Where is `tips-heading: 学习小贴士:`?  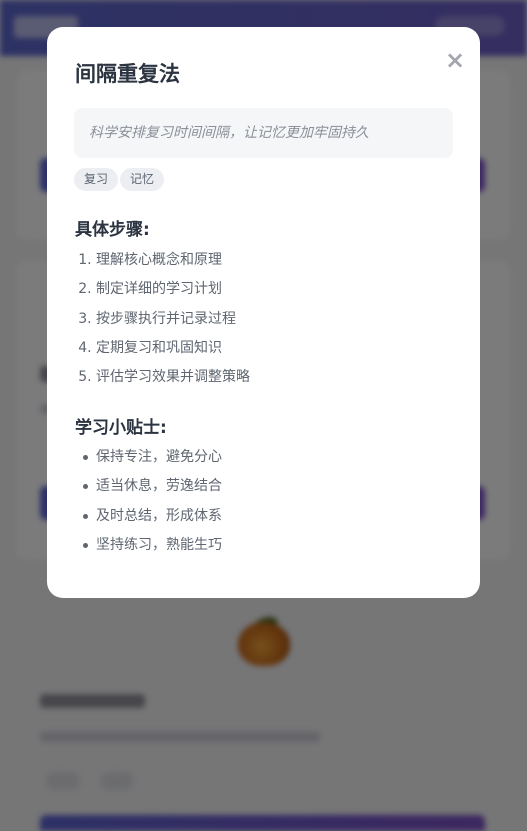
tips-heading: 学习小贴士: is located at coordinates (121, 428).